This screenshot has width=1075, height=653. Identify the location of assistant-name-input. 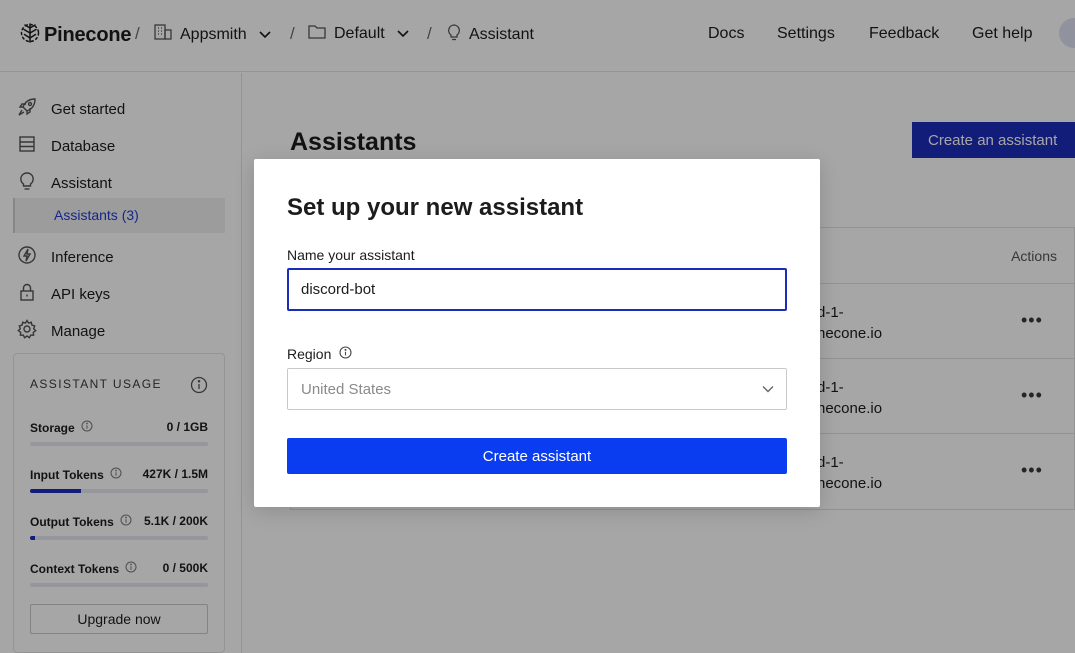
(537, 289).